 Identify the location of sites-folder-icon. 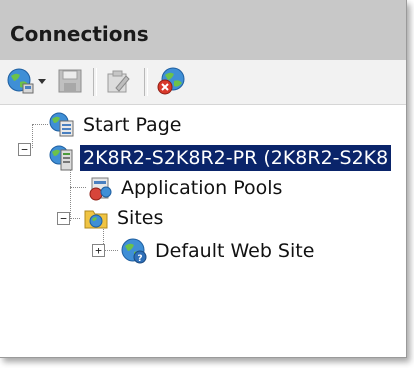
(96, 218).